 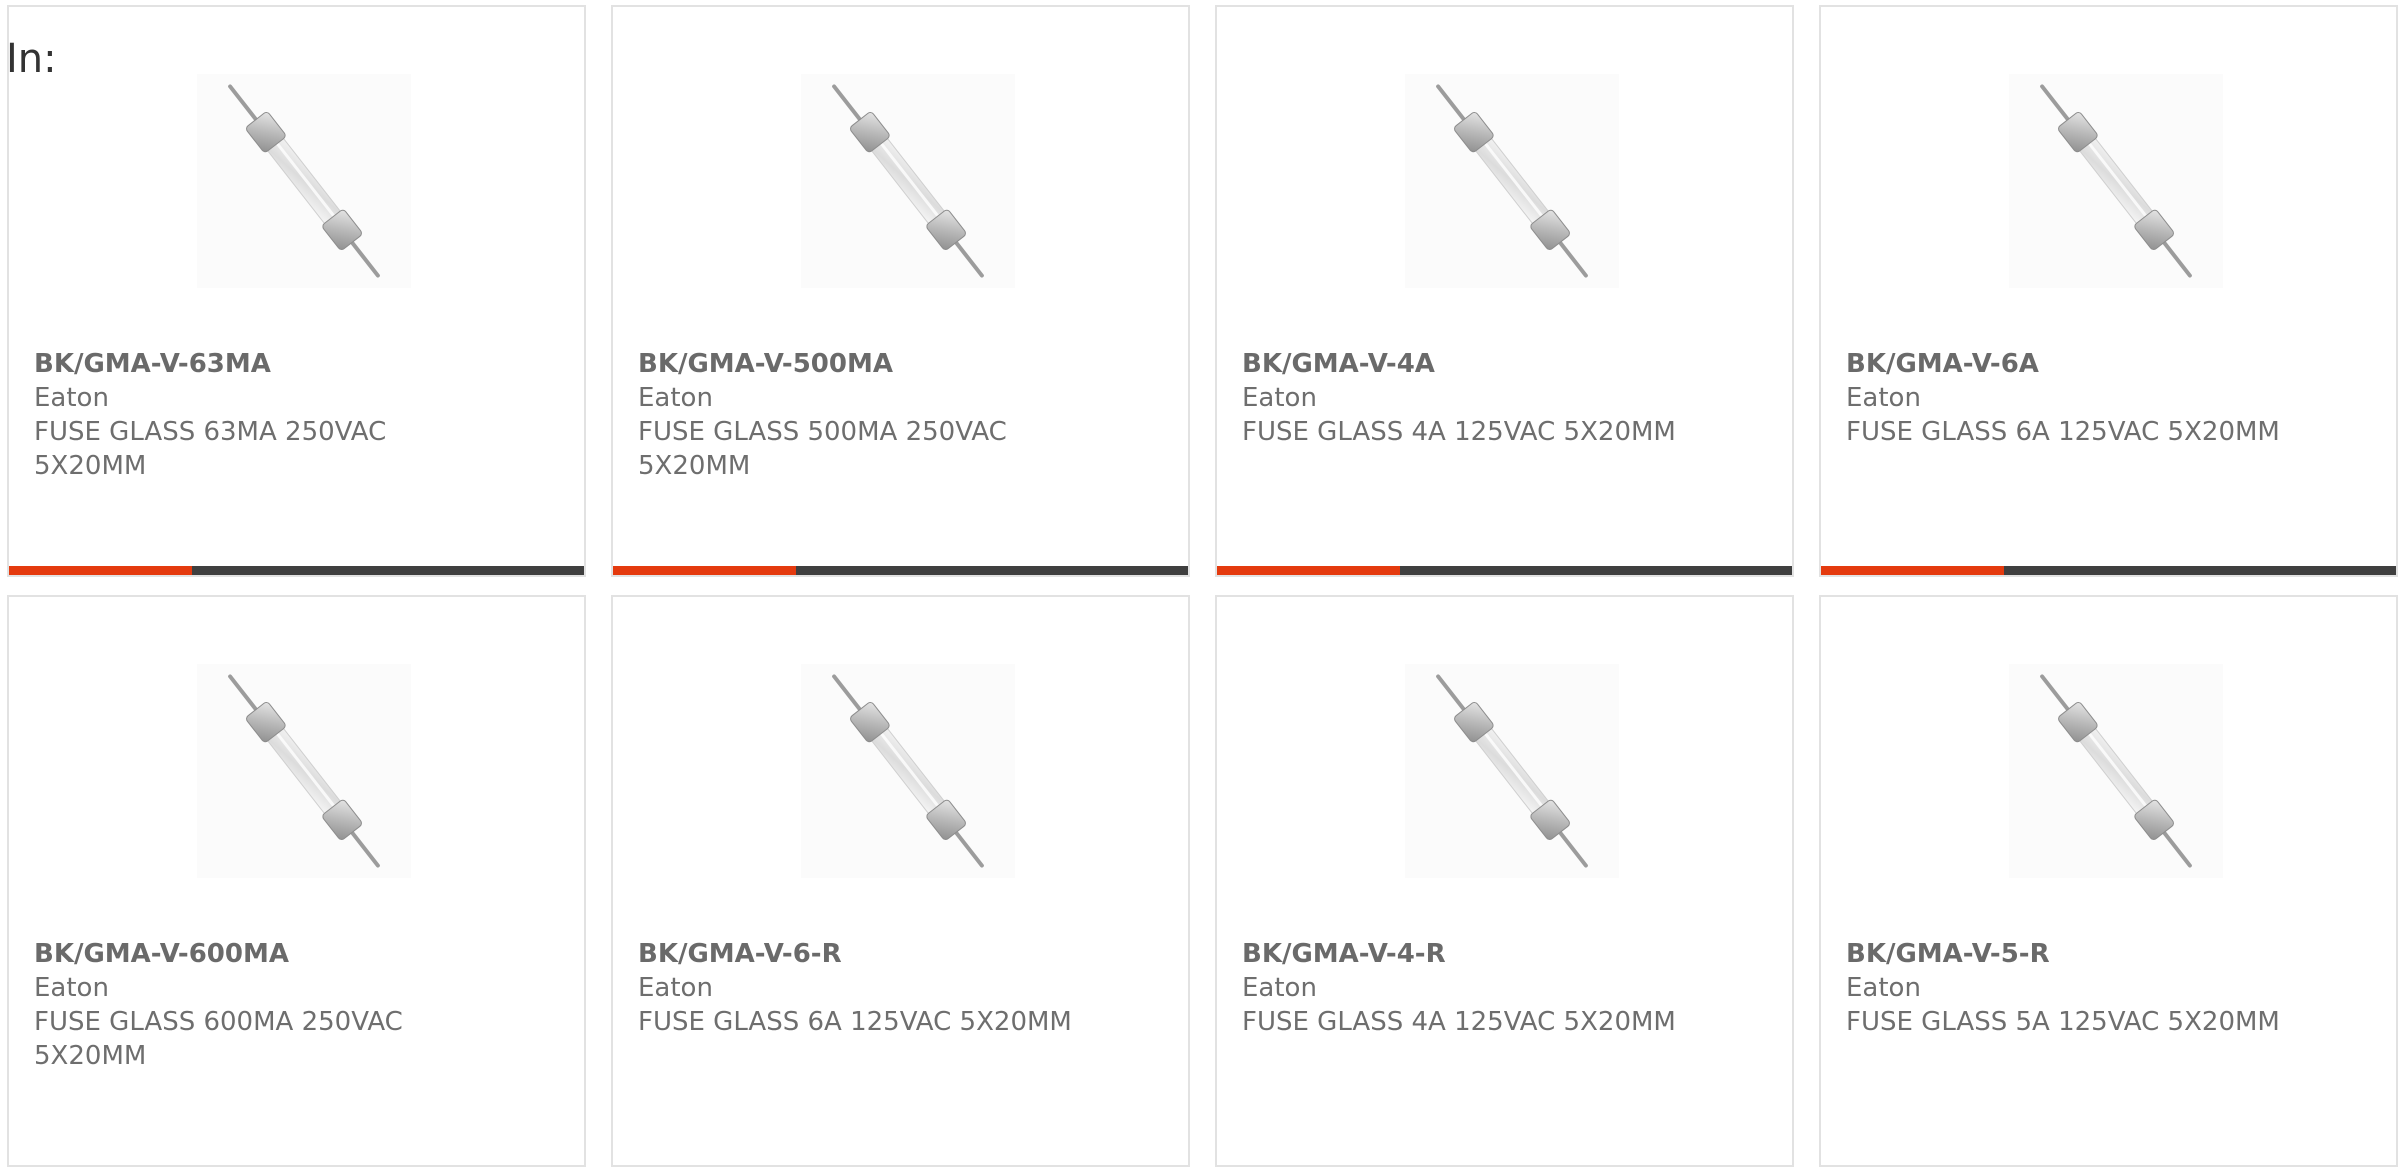 What do you see at coordinates (218, 1039) in the screenshot?
I see `description: FUSE GLASS 600MA 250VAC 5X20MM` at bounding box center [218, 1039].